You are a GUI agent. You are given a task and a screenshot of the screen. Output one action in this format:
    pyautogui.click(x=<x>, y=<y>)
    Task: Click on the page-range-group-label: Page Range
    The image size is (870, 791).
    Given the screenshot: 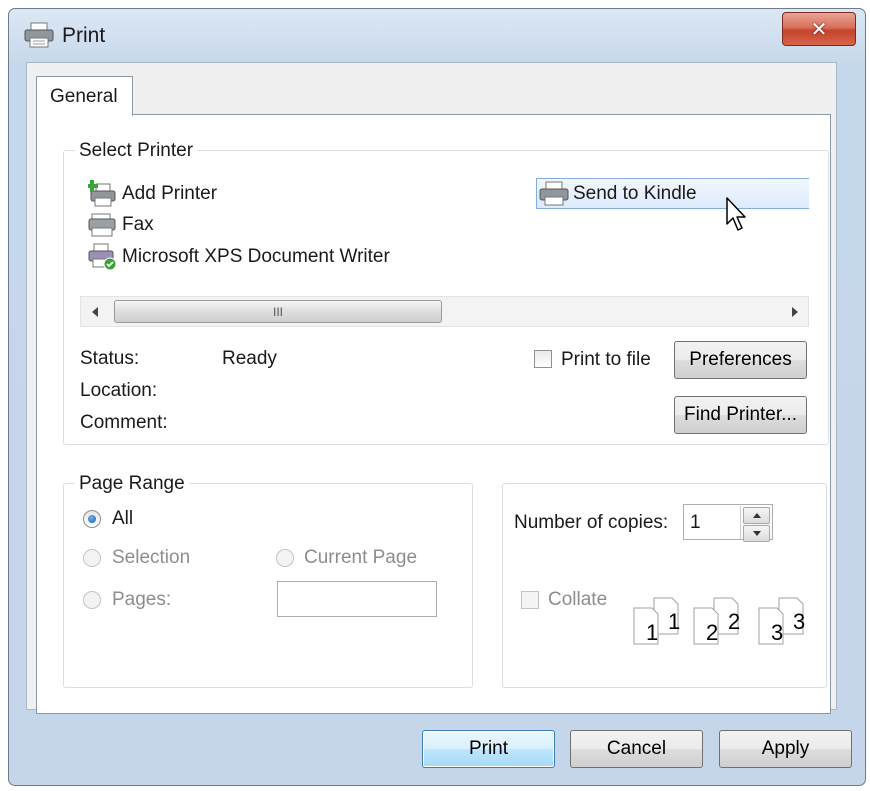 What is the action you would take?
    pyautogui.click(x=132, y=484)
    